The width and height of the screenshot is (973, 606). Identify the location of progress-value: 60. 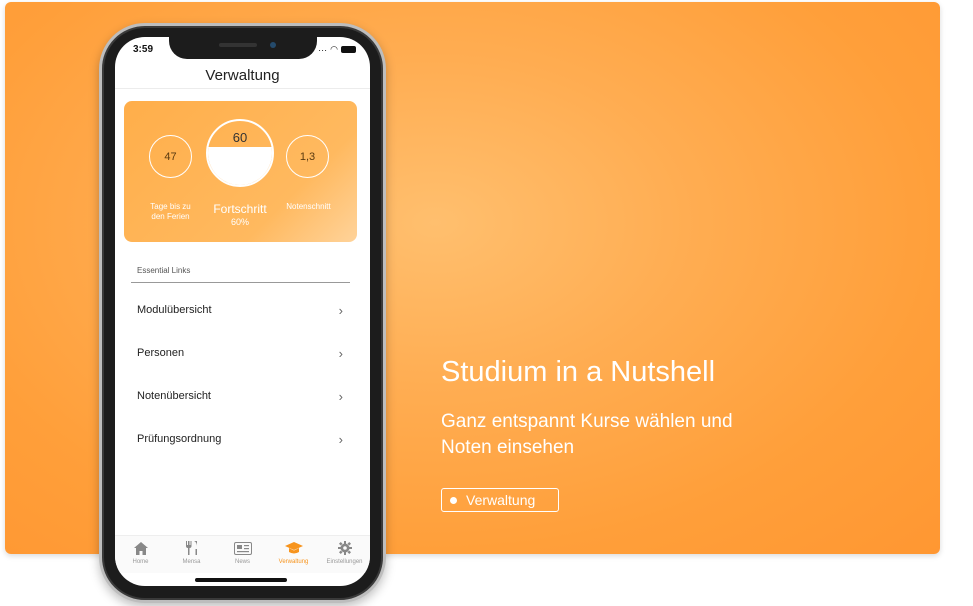
(240, 137).